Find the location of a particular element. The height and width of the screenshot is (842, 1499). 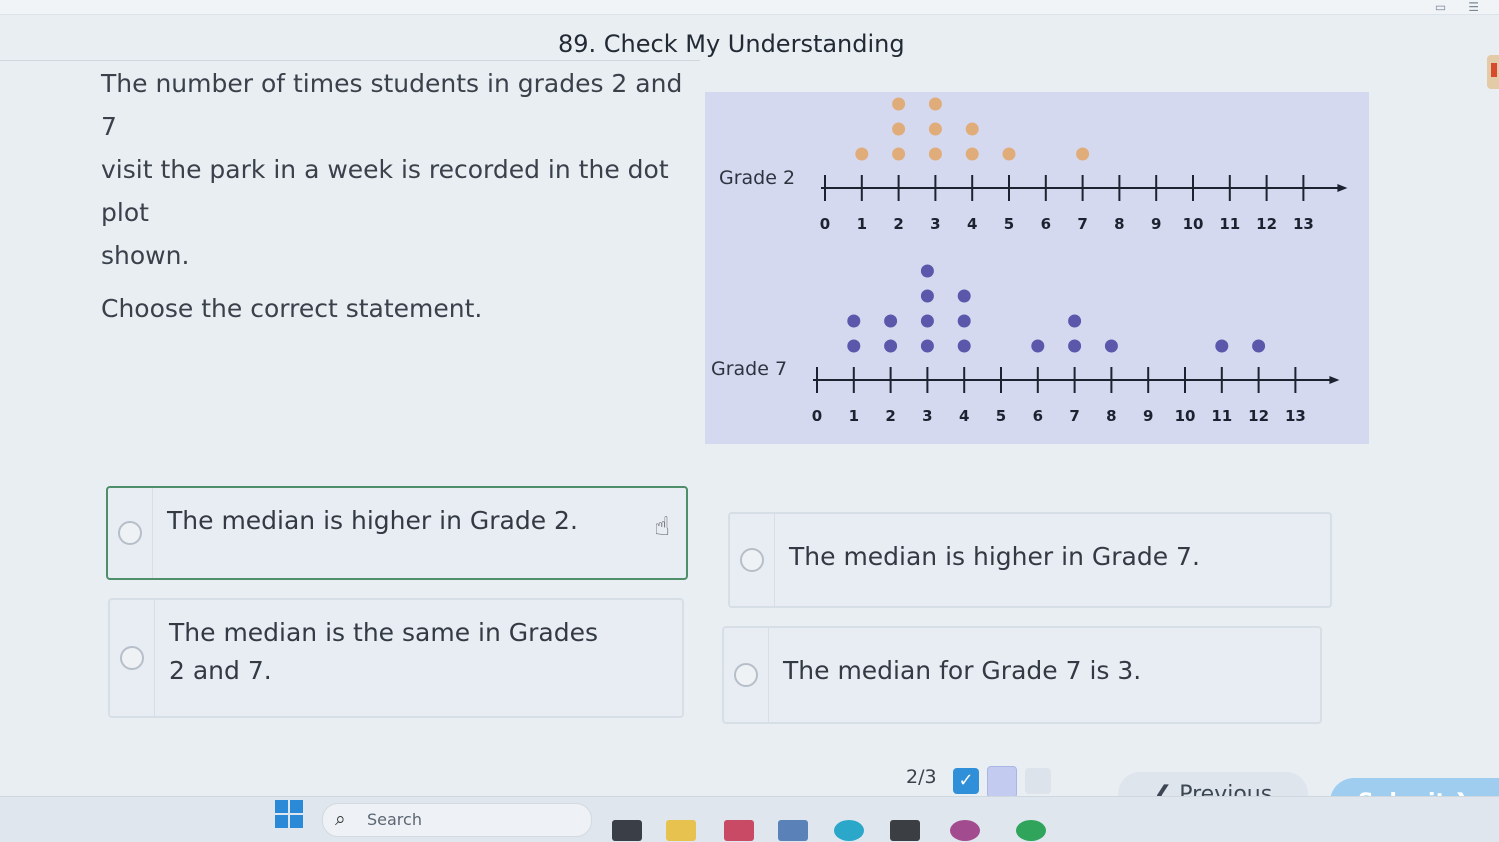

windows-start-icon is located at coordinates (289, 814).